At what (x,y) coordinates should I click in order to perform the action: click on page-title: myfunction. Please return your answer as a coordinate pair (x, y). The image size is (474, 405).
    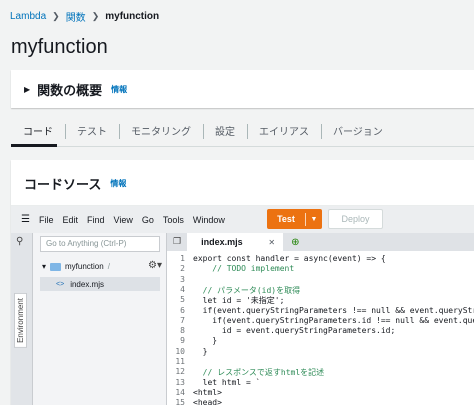
    Looking at the image, I should click on (59, 47).